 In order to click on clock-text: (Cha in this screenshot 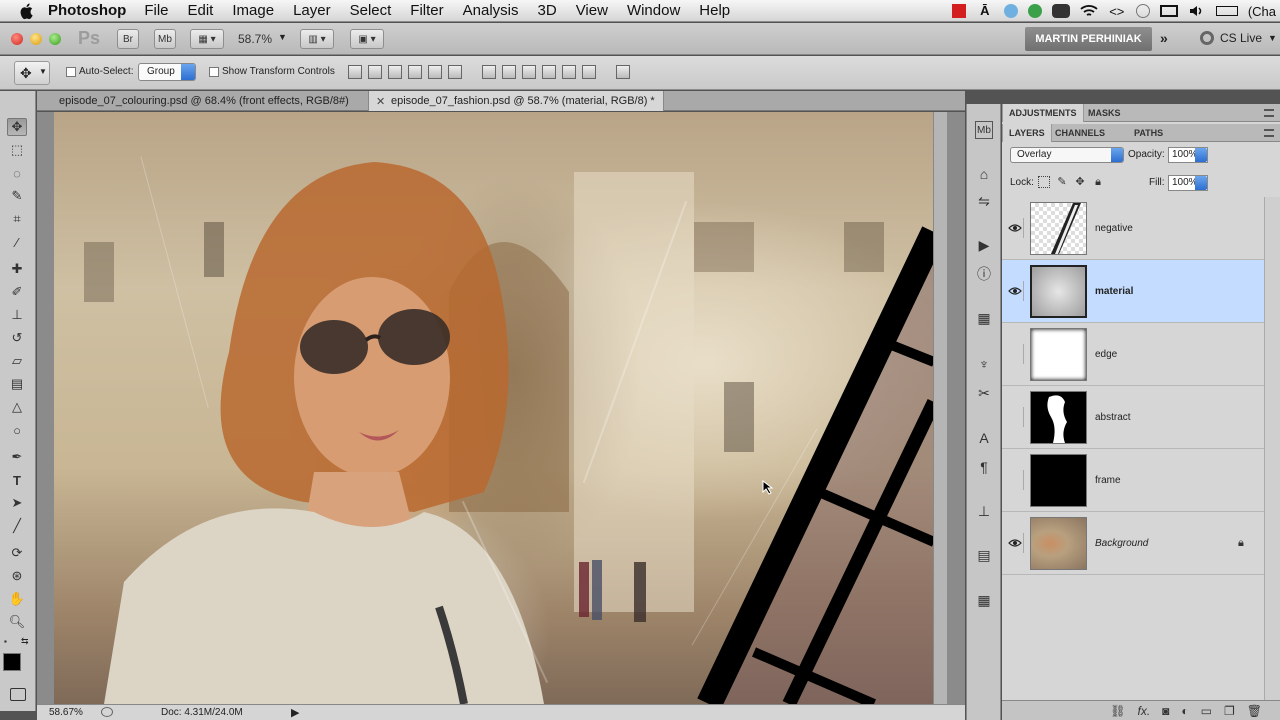, I will do `click(1262, 11)`.